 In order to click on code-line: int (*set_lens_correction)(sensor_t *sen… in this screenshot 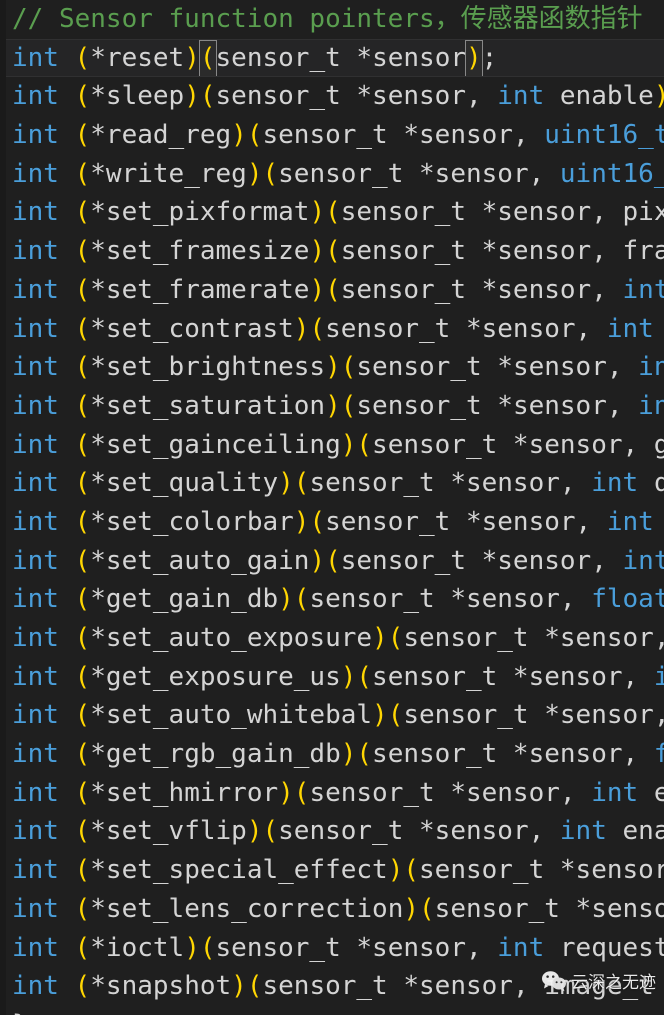, I will do `click(332, 909)`.